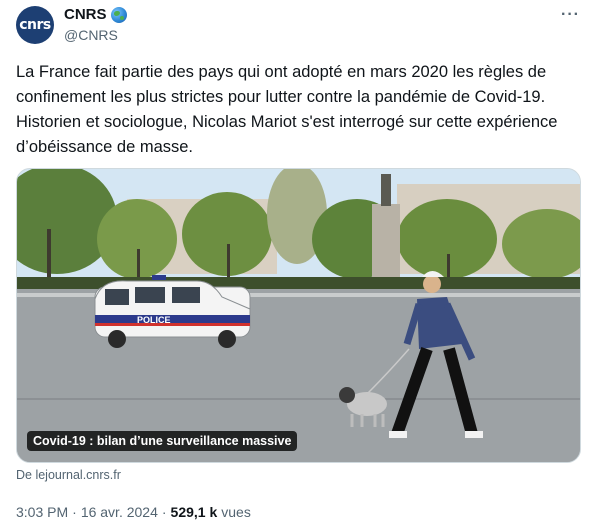 This screenshot has height=532, width=600. Describe the element at coordinates (91, 35) in the screenshot. I see `handle: @CNRS` at that location.